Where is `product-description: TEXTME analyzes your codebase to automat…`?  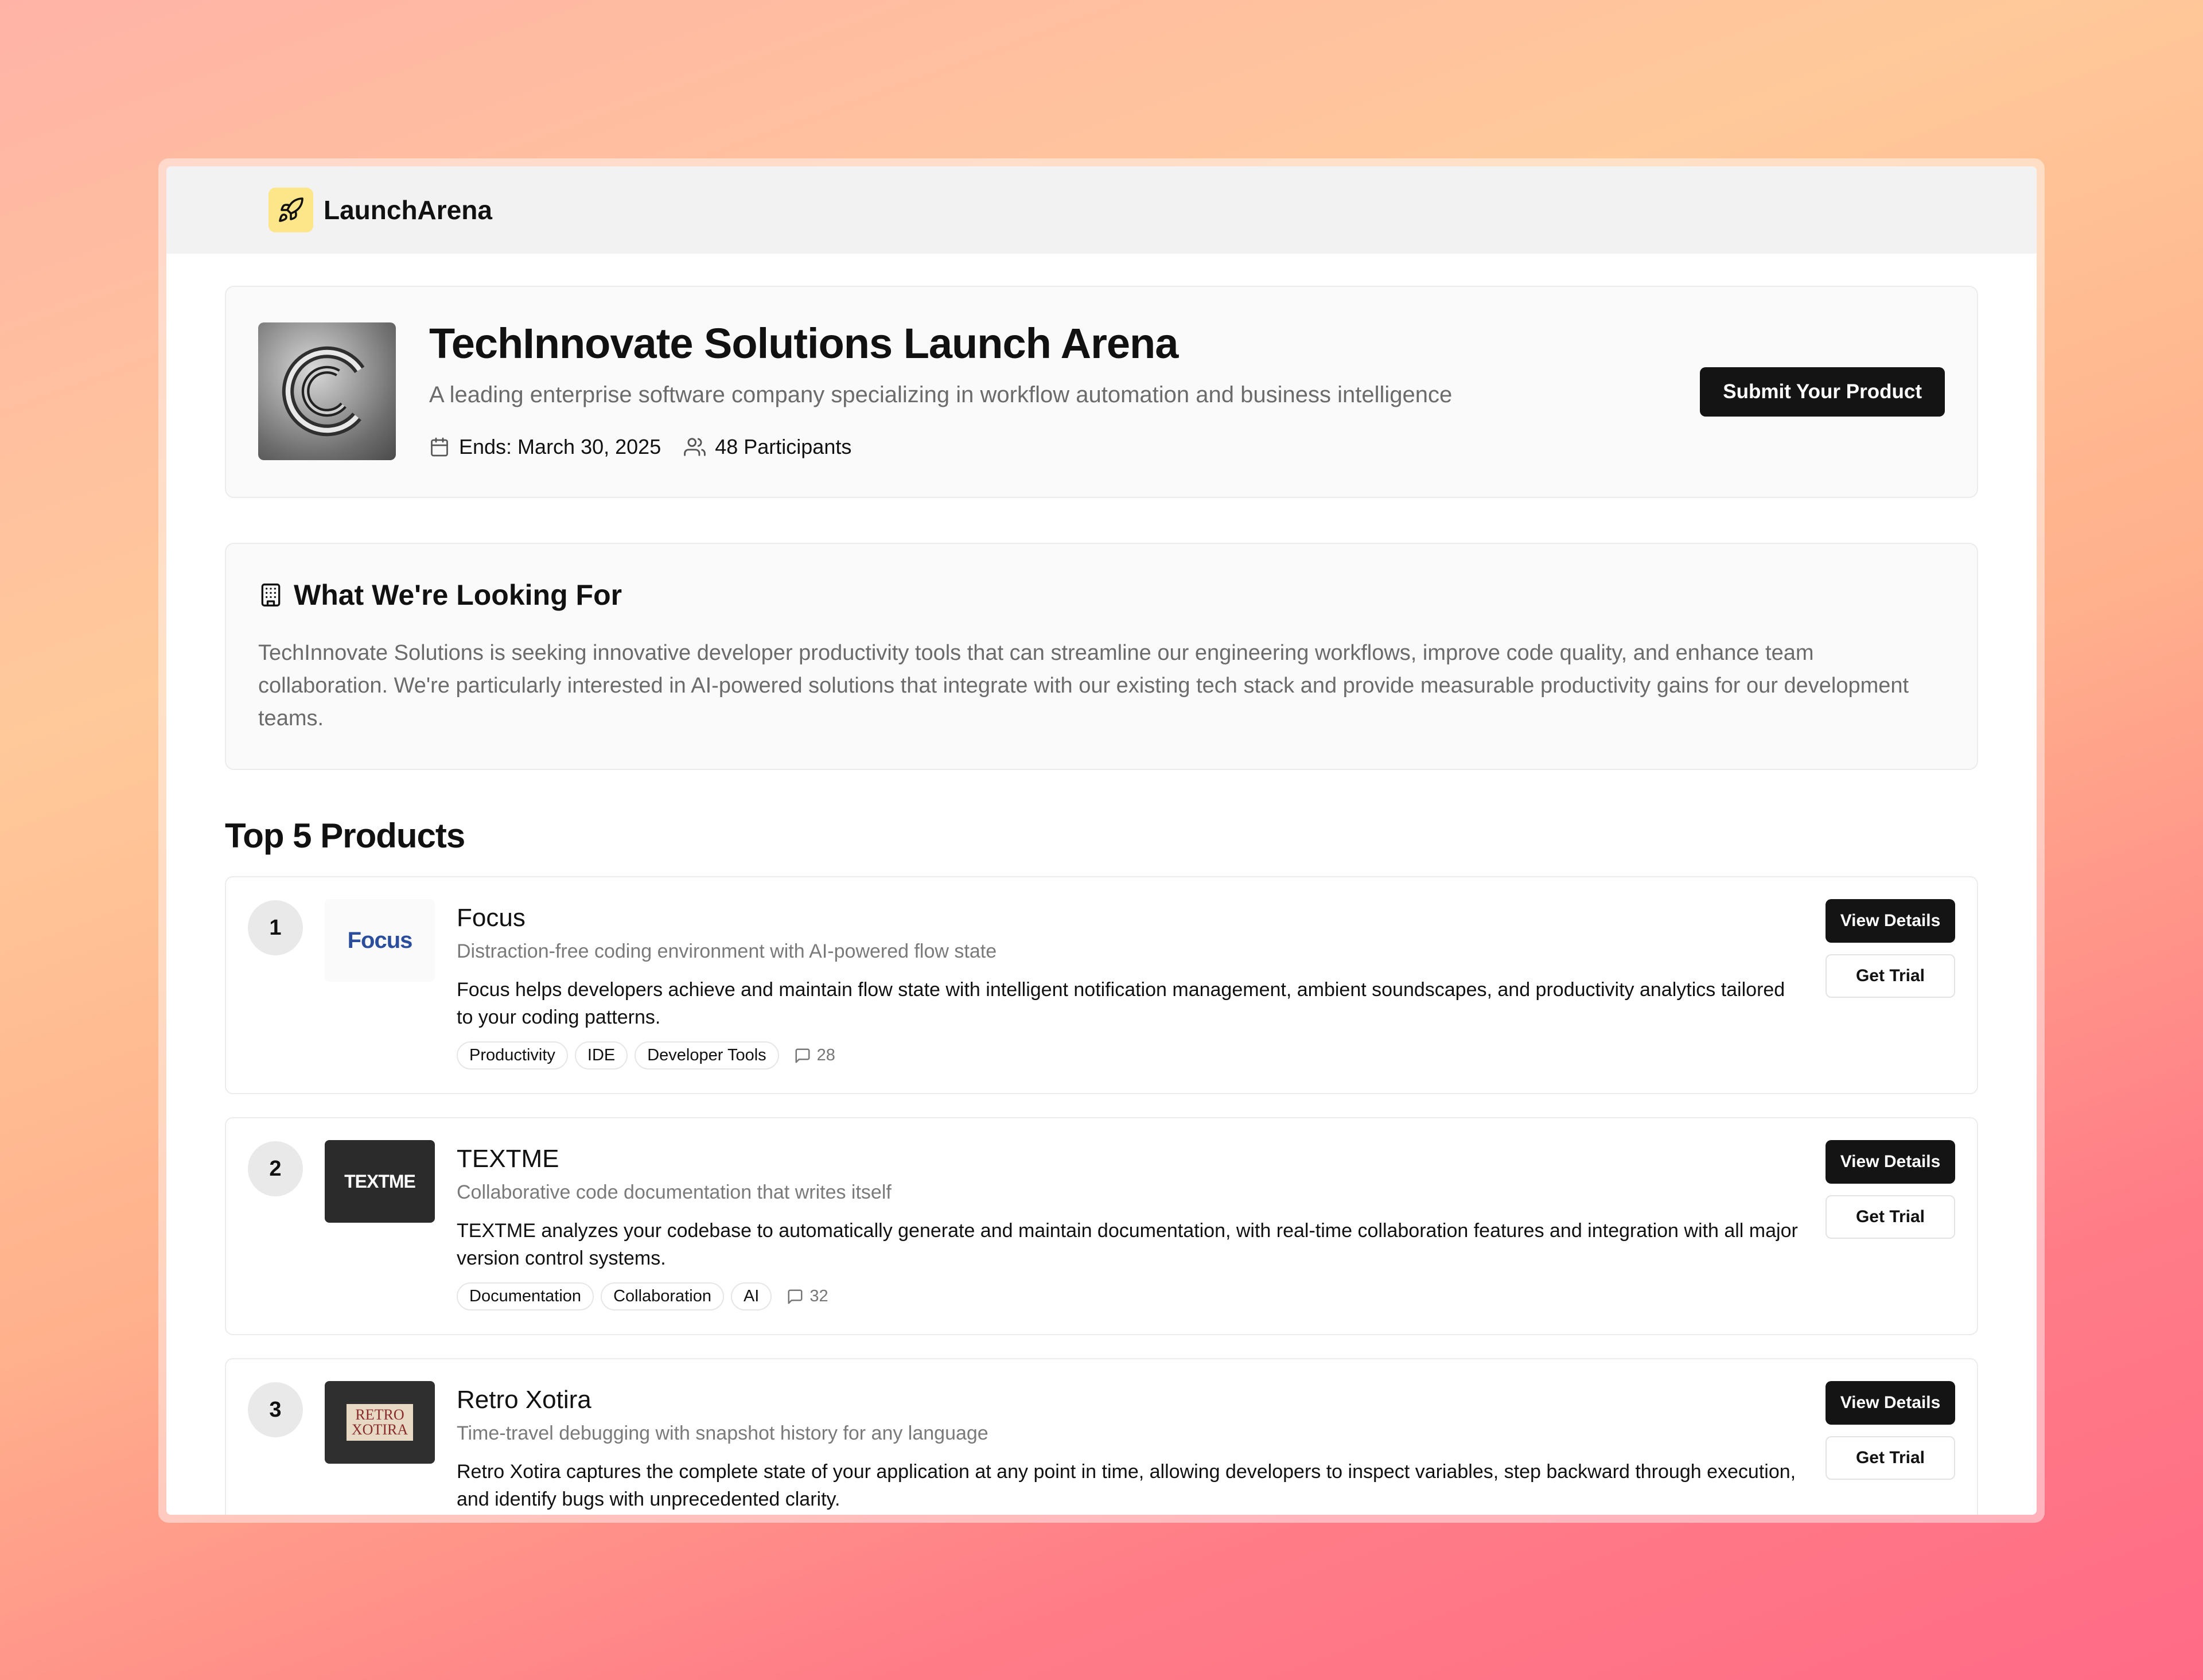 product-description: TEXTME analyzes your codebase to automat… is located at coordinates (1128, 1244).